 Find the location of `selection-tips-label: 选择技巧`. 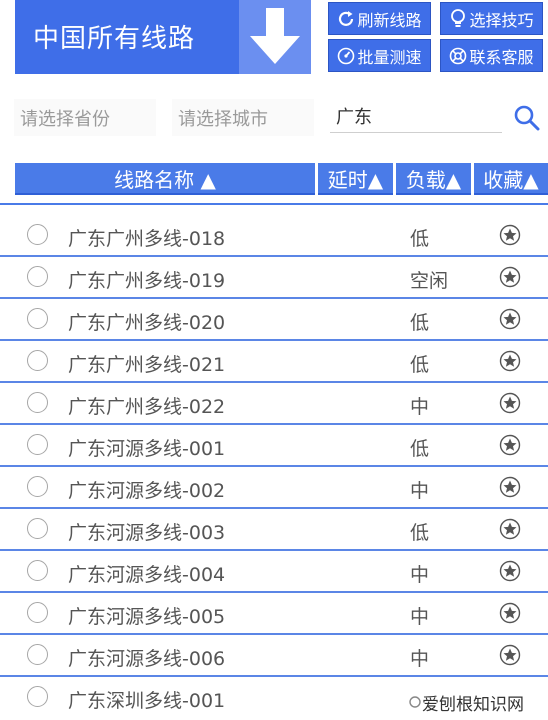

selection-tips-label: 选择技巧 is located at coordinates (501, 20).